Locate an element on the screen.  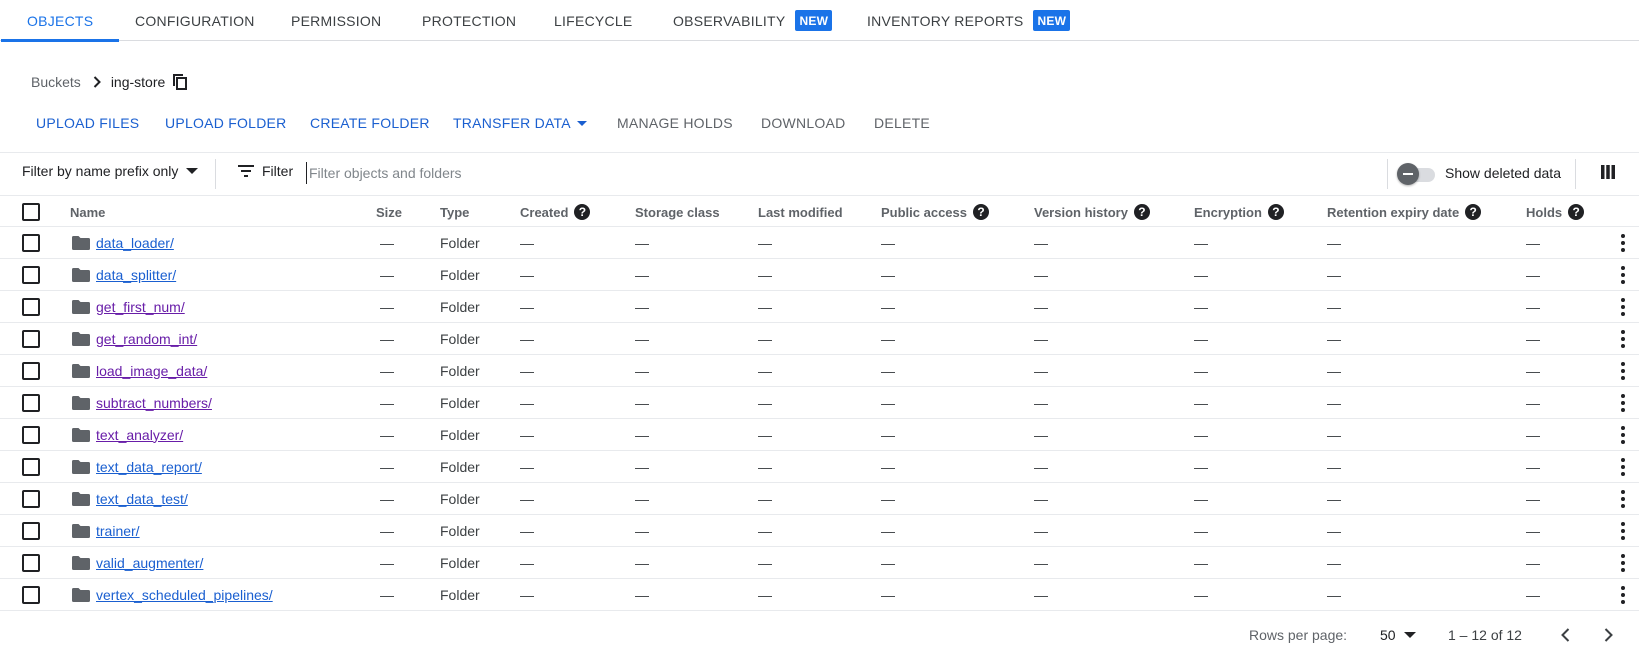
table-row: subtract_numbers/Folder — — — — — — — — — is located at coordinates (819, 403).